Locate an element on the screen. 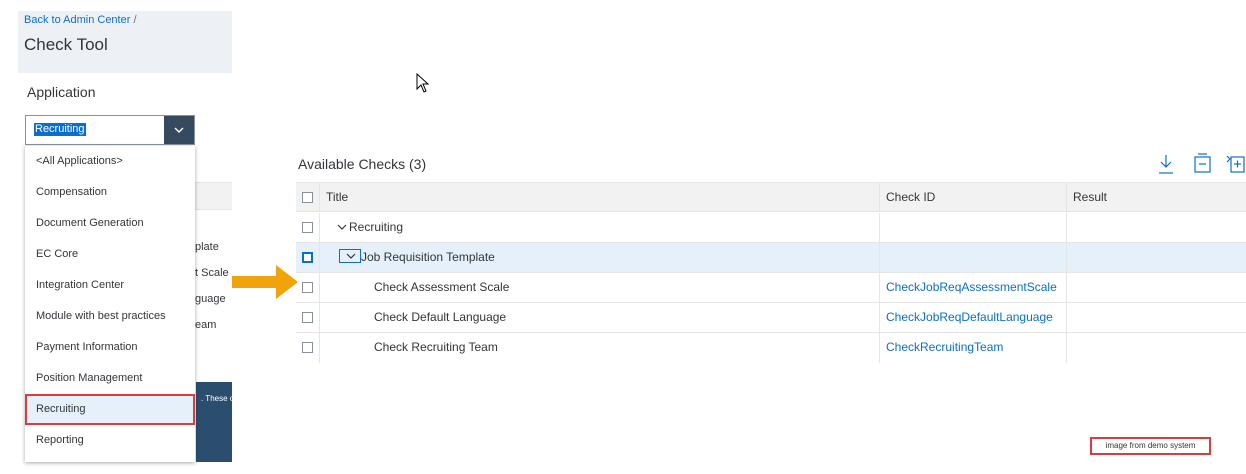 The height and width of the screenshot is (474, 1246). breadcrumb: Back to Admin Center / is located at coordinates (80, 20).